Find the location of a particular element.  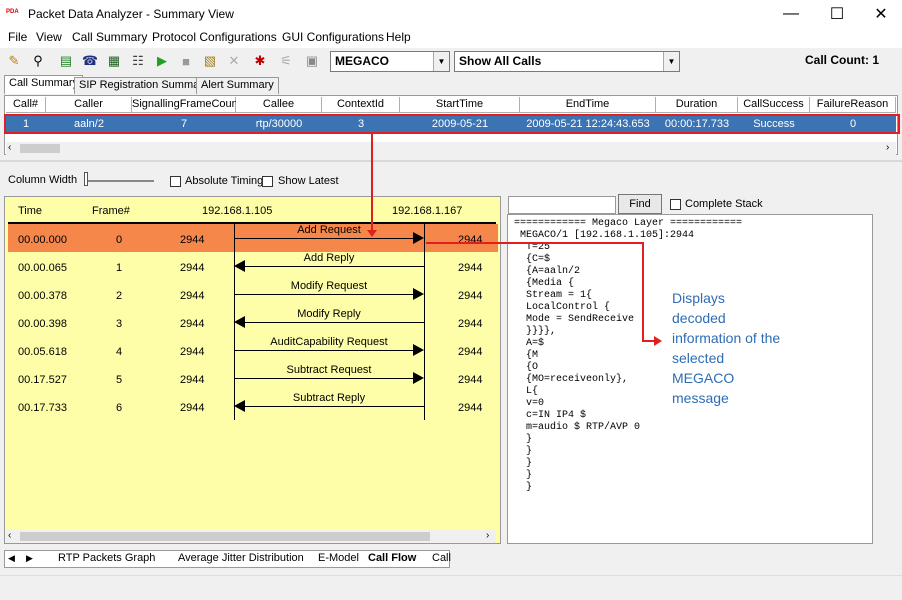

decode-line: A=$ is located at coordinates (529, 343).